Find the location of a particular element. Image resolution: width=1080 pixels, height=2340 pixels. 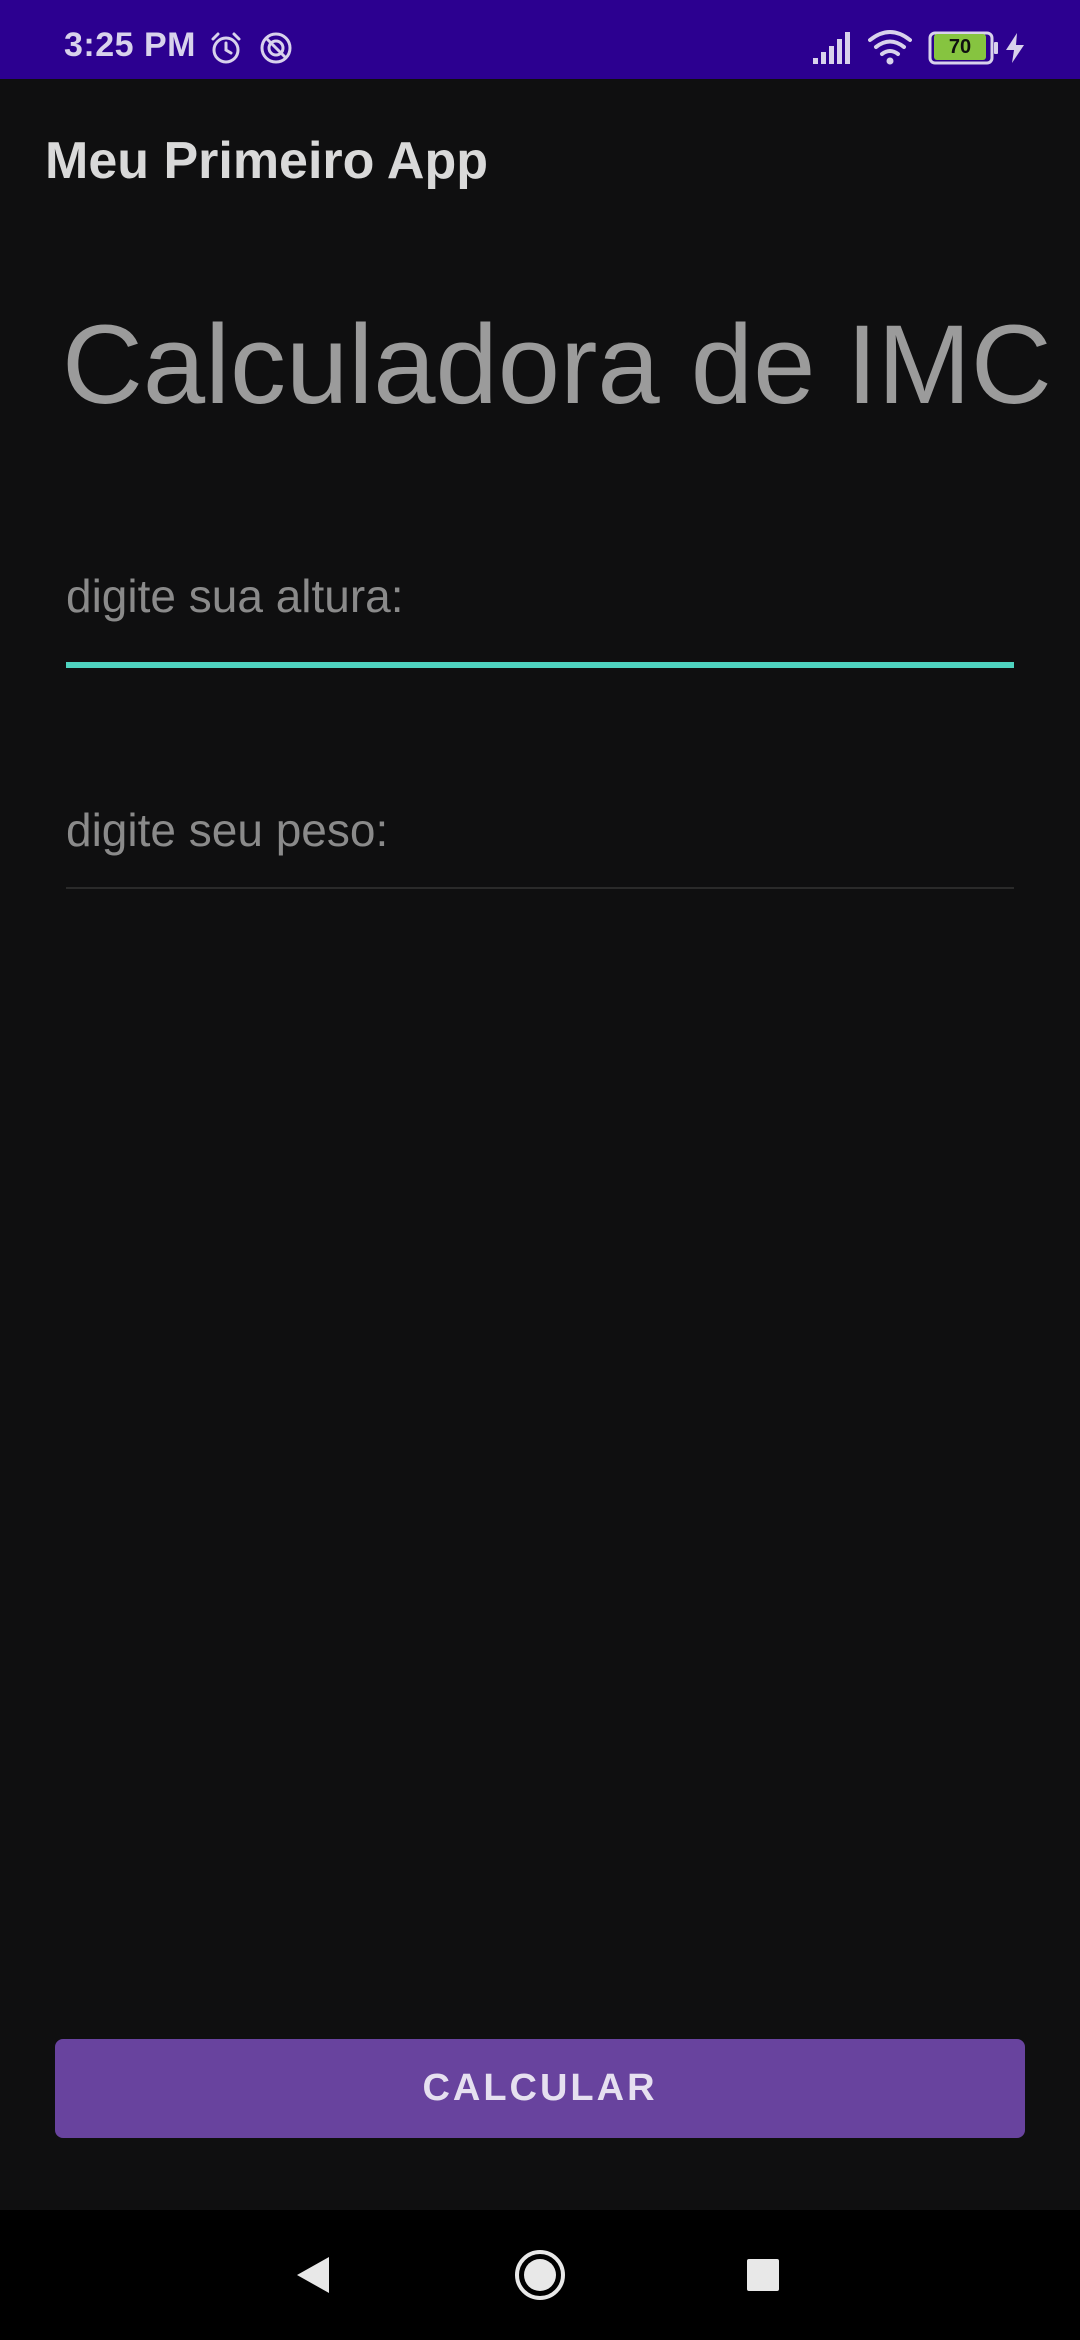

app-title: Meu Primeiro App is located at coordinates (267, 161).